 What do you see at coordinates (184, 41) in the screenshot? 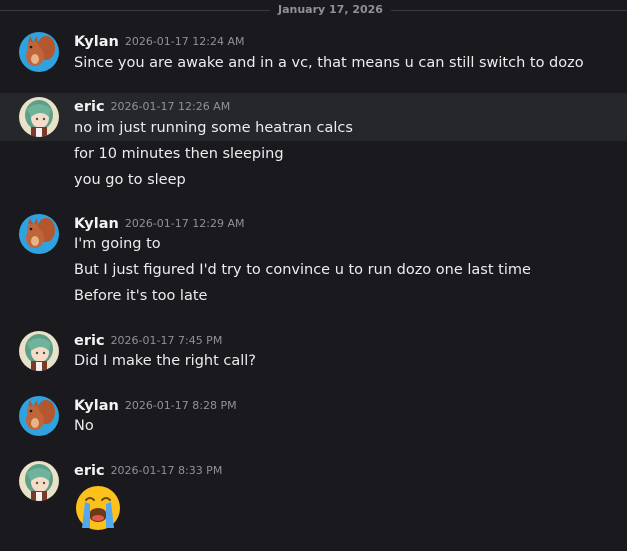
I see `message-timestamp: 2026-01-17 12:24 AM` at bounding box center [184, 41].